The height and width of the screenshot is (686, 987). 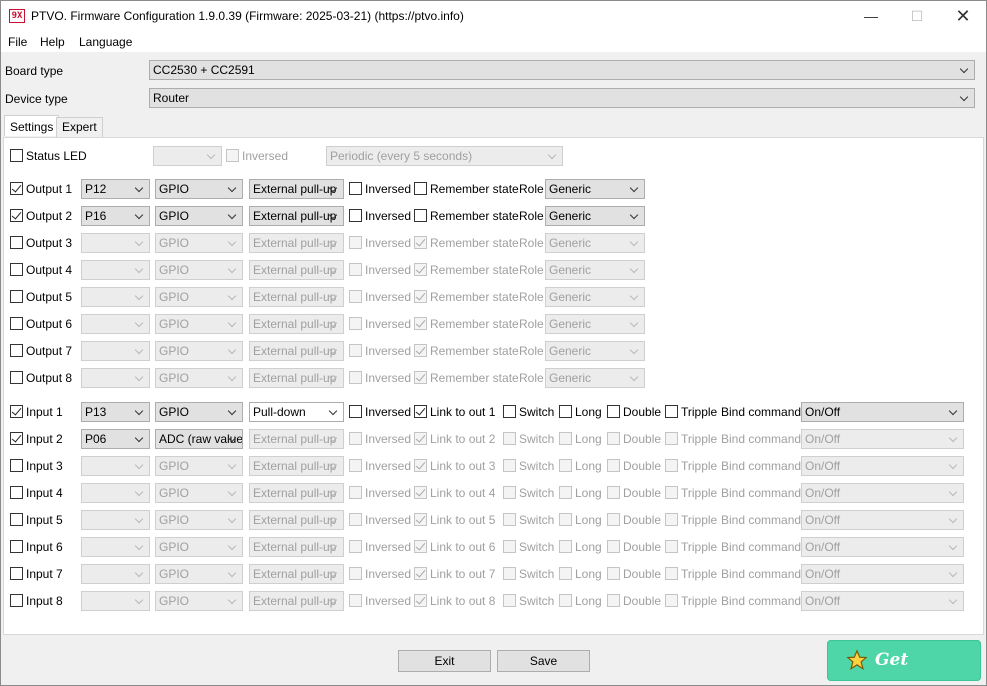 I want to click on minimize-button: —, so click(x=871, y=16).